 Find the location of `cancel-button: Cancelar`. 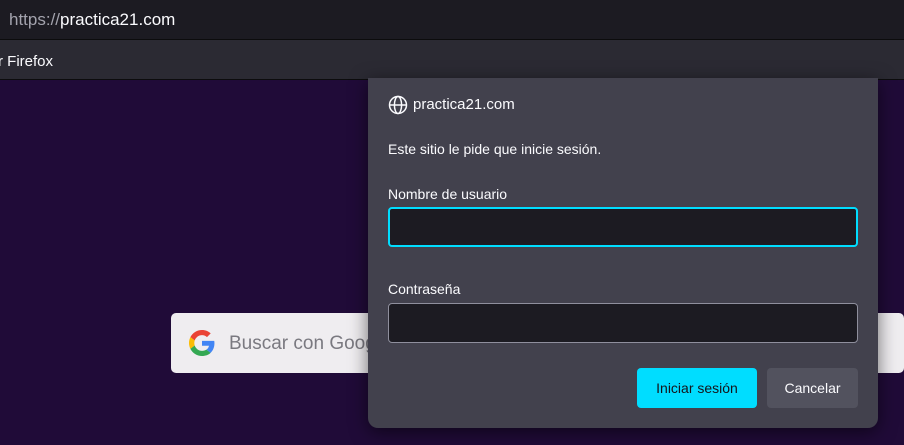

cancel-button: Cancelar is located at coordinates (812, 388).